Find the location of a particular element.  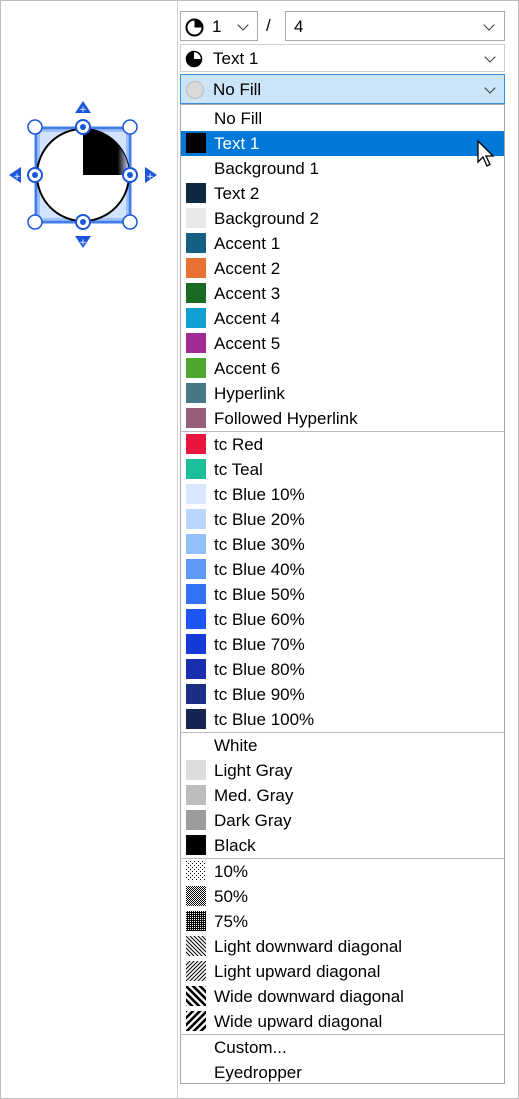

menu-item-50: 50% is located at coordinates (342, 896).